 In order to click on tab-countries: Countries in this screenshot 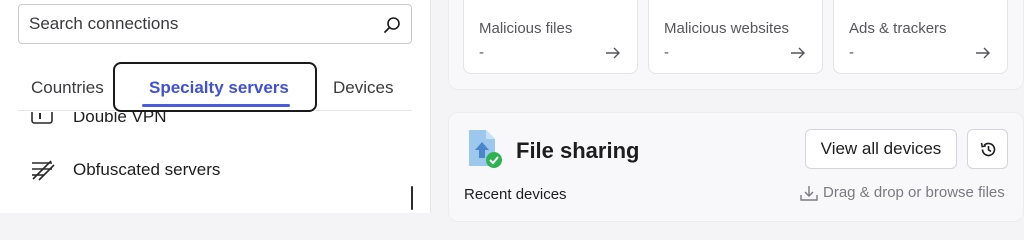, I will do `click(67, 88)`.